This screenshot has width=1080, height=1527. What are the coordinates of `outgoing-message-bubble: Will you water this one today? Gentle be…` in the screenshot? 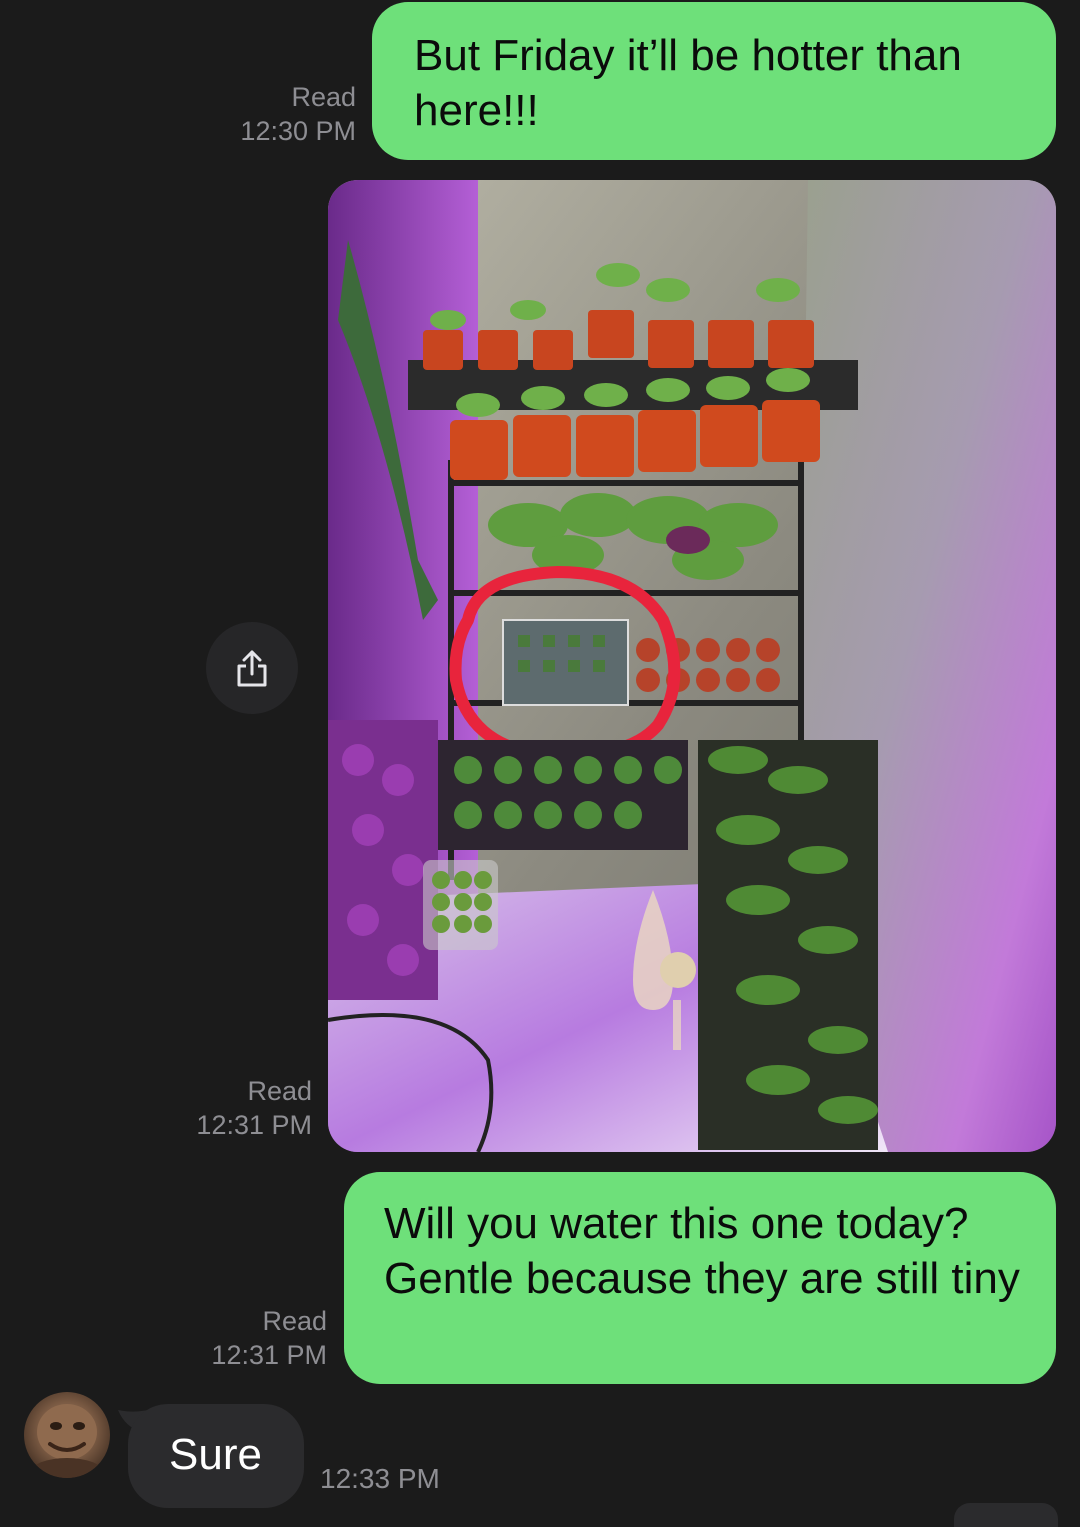 It's located at (700, 1278).